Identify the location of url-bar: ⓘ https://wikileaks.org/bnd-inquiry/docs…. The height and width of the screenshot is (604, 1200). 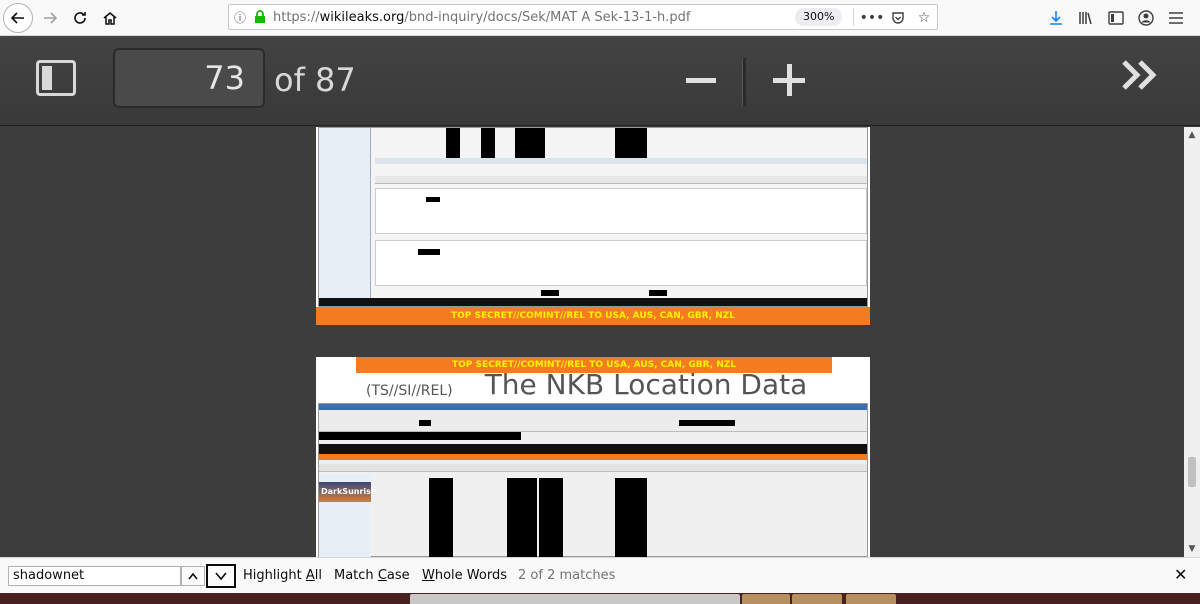
(583, 17).